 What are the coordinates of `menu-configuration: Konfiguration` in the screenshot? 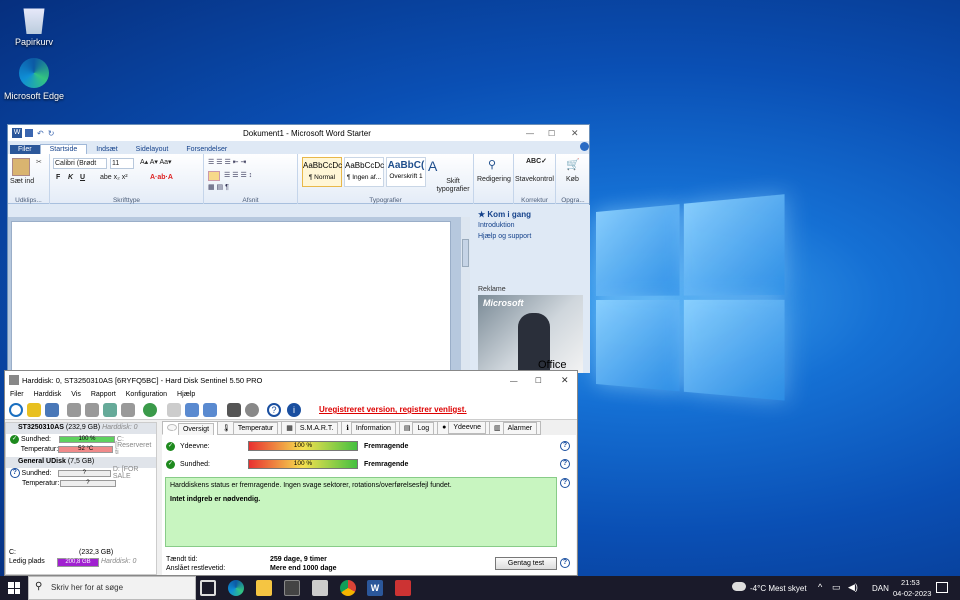 It's located at (146, 394).